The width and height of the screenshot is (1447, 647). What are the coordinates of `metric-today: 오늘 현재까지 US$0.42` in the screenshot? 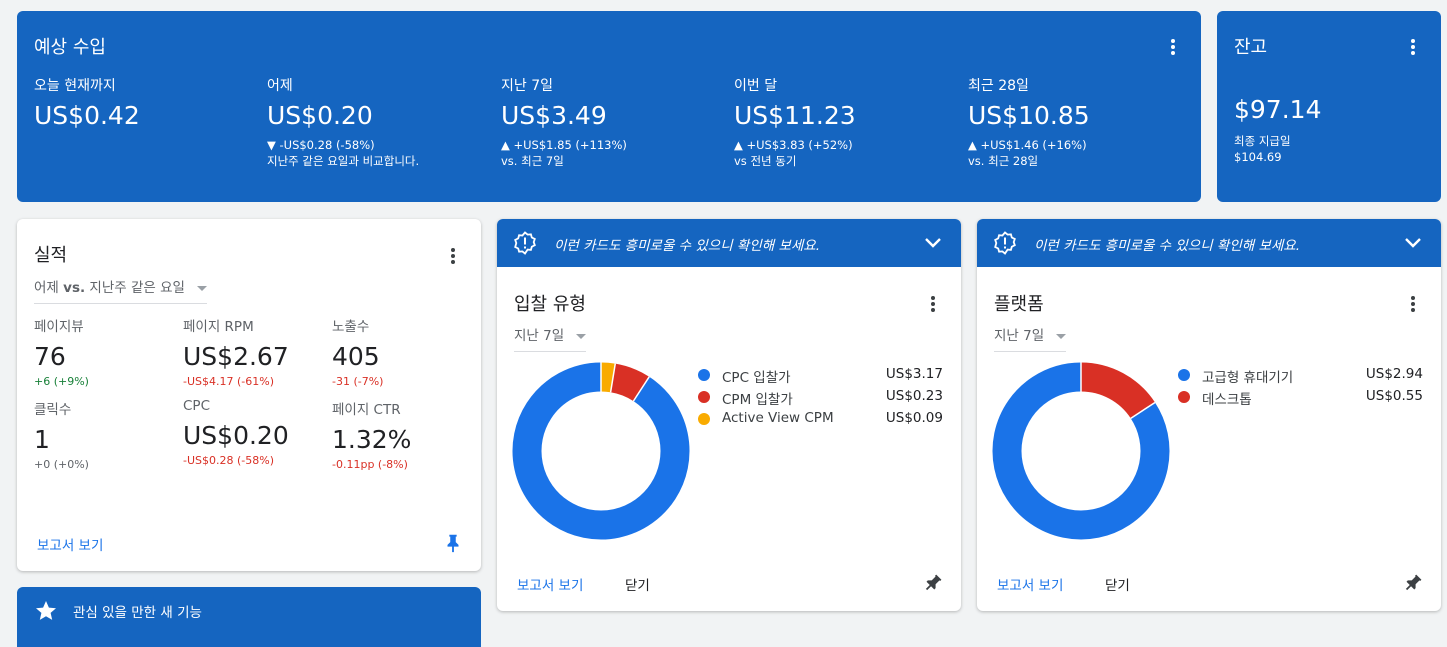 It's located at (144, 102).